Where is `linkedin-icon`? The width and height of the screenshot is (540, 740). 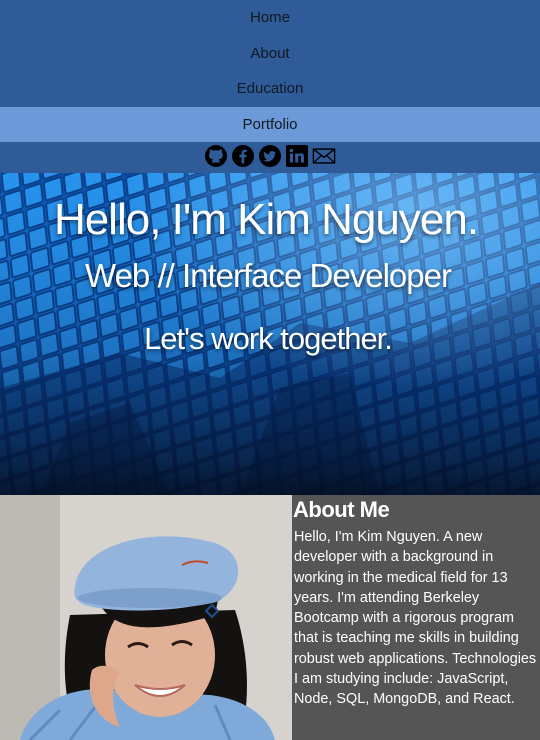
linkedin-icon is located at coordinates (297, 156).